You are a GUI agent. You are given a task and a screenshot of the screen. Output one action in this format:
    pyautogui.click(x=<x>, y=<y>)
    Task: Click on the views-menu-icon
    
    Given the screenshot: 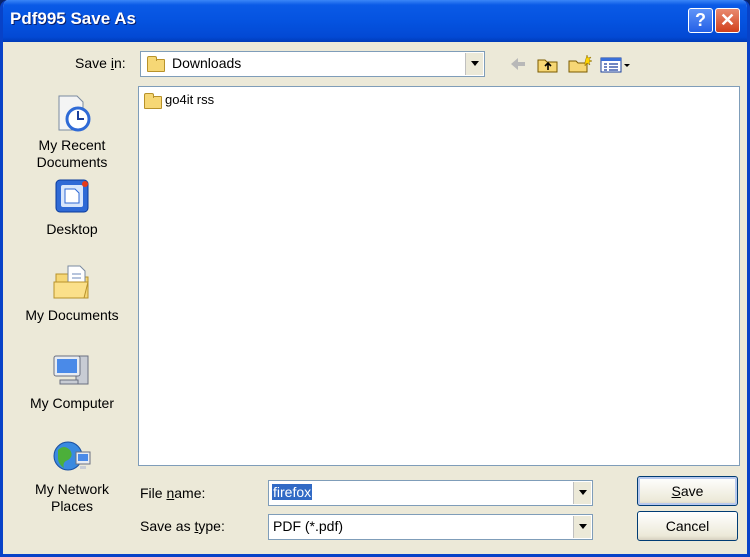 What is the action you would take?
    pyautogui.click(x=616, y=64)
    